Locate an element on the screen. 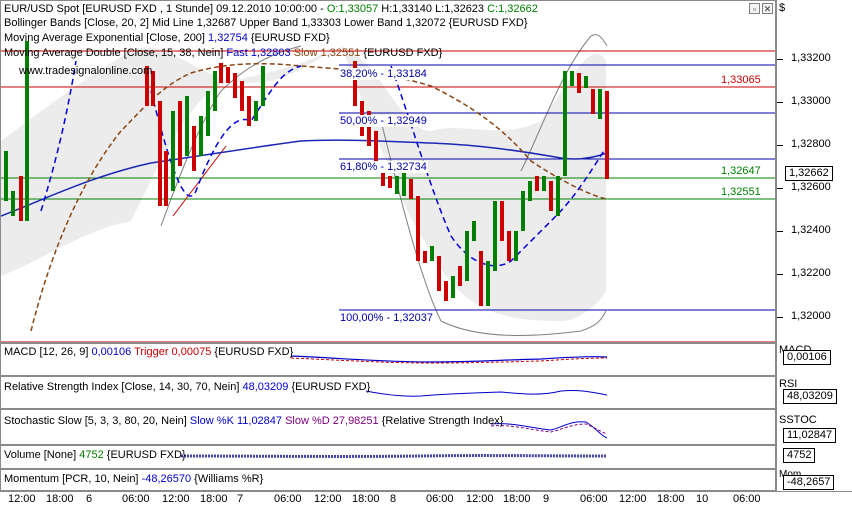 Image resolution: width=852 pixels, height=508 pixels. mad-slow: Slow 1,32551 is located at coordinates (327, 53).